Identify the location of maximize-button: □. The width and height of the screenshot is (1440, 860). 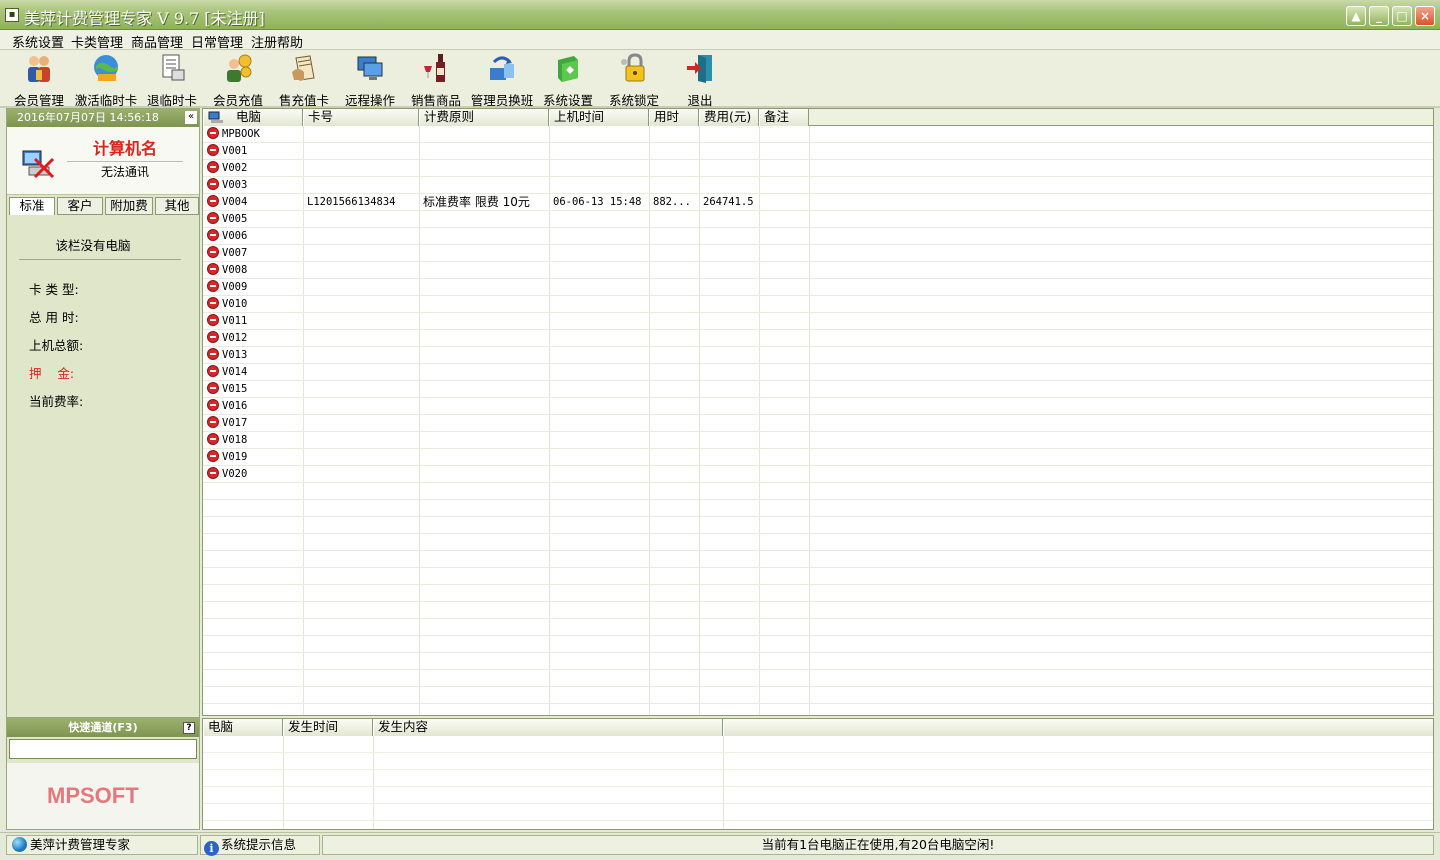
(1402, 16).